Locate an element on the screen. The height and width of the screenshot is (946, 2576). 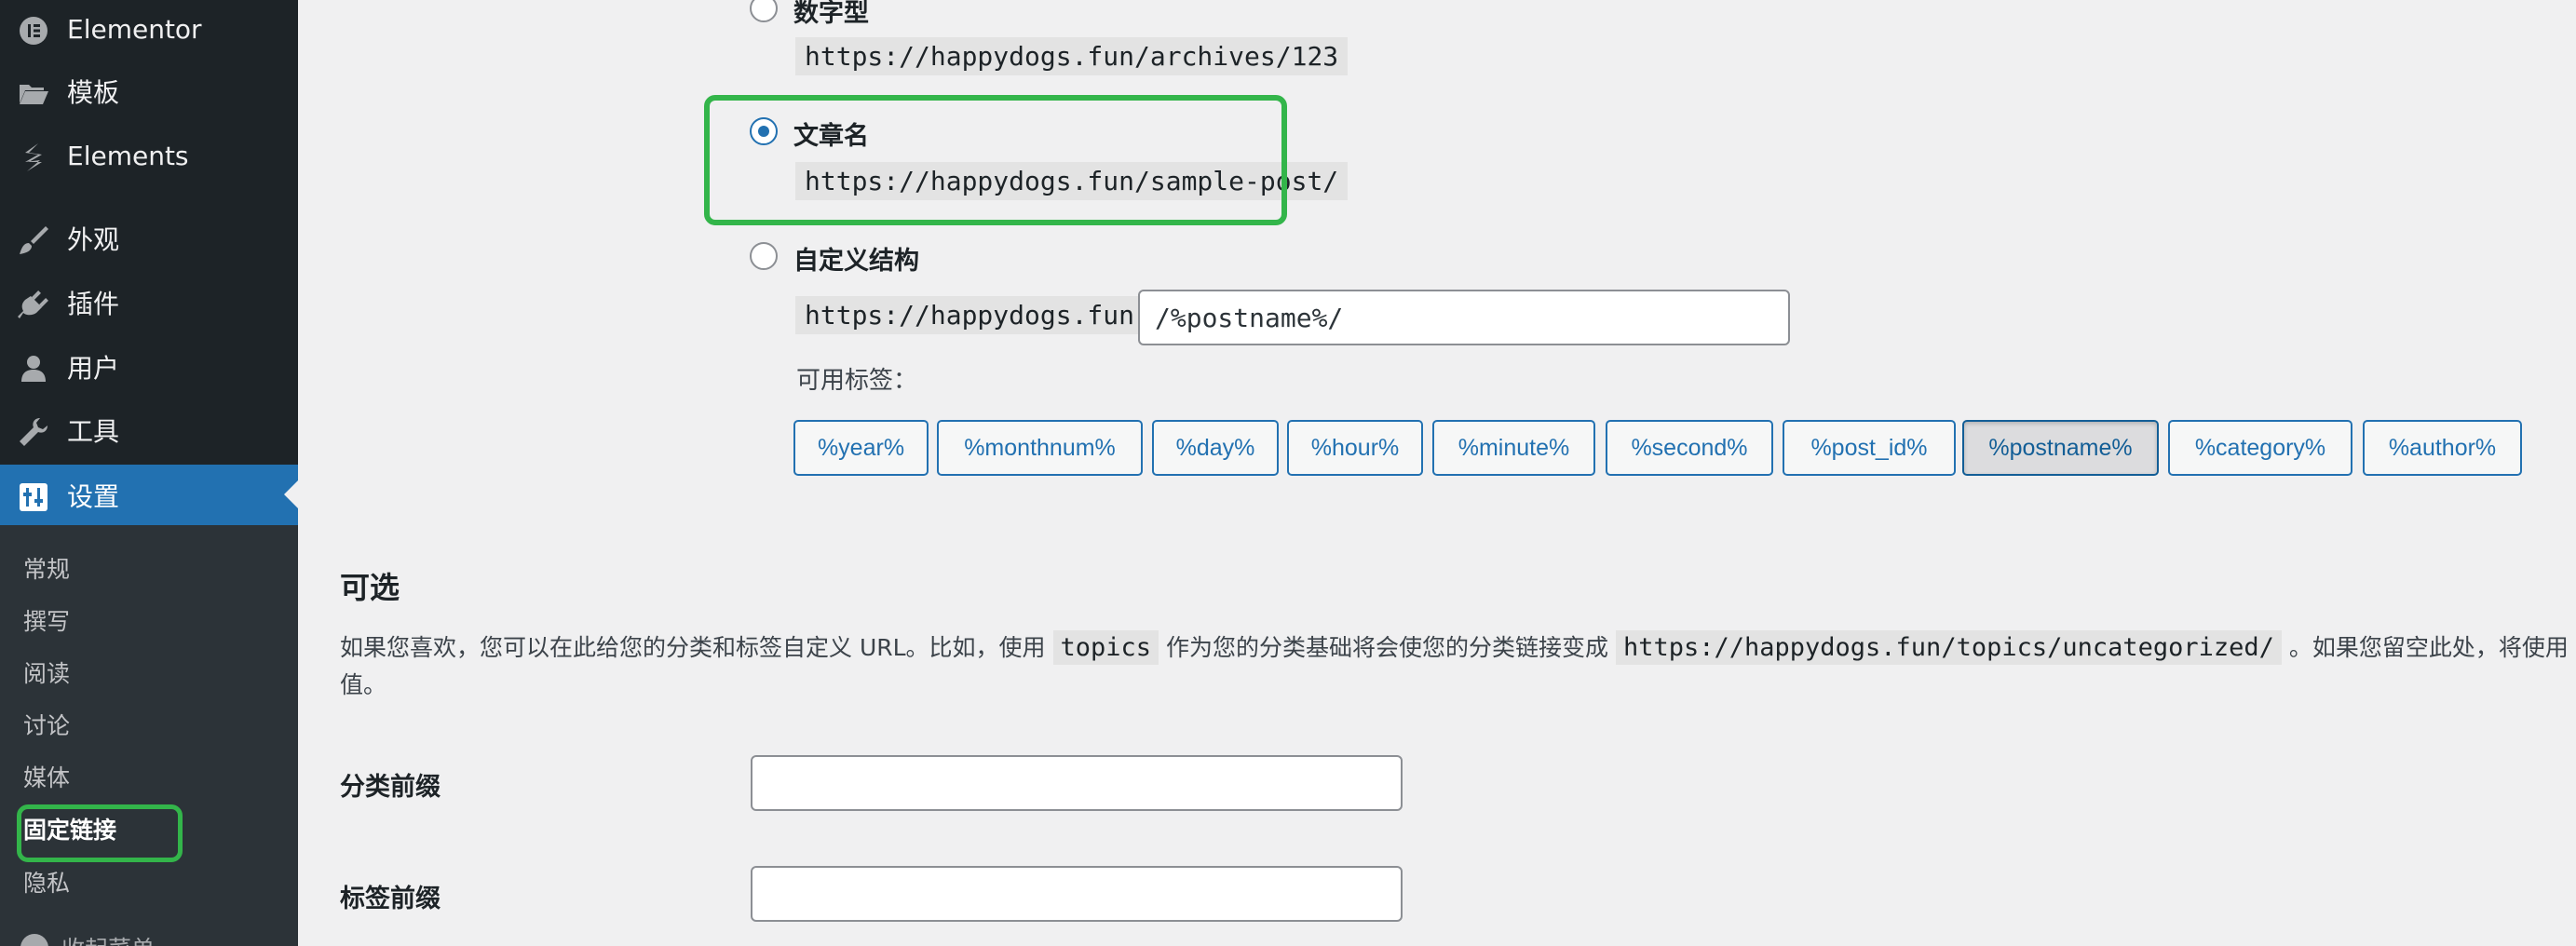
tag-button-monthnum: %monthnum% is located at coordinates (1040, 448).